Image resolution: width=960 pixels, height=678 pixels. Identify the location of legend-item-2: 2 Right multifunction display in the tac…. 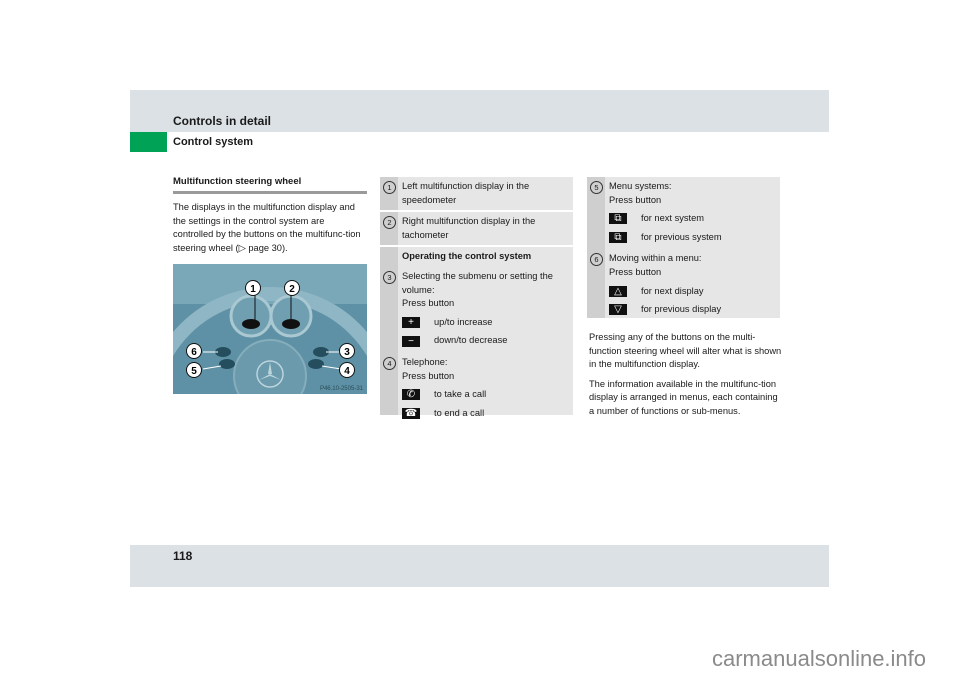
(476, 230).